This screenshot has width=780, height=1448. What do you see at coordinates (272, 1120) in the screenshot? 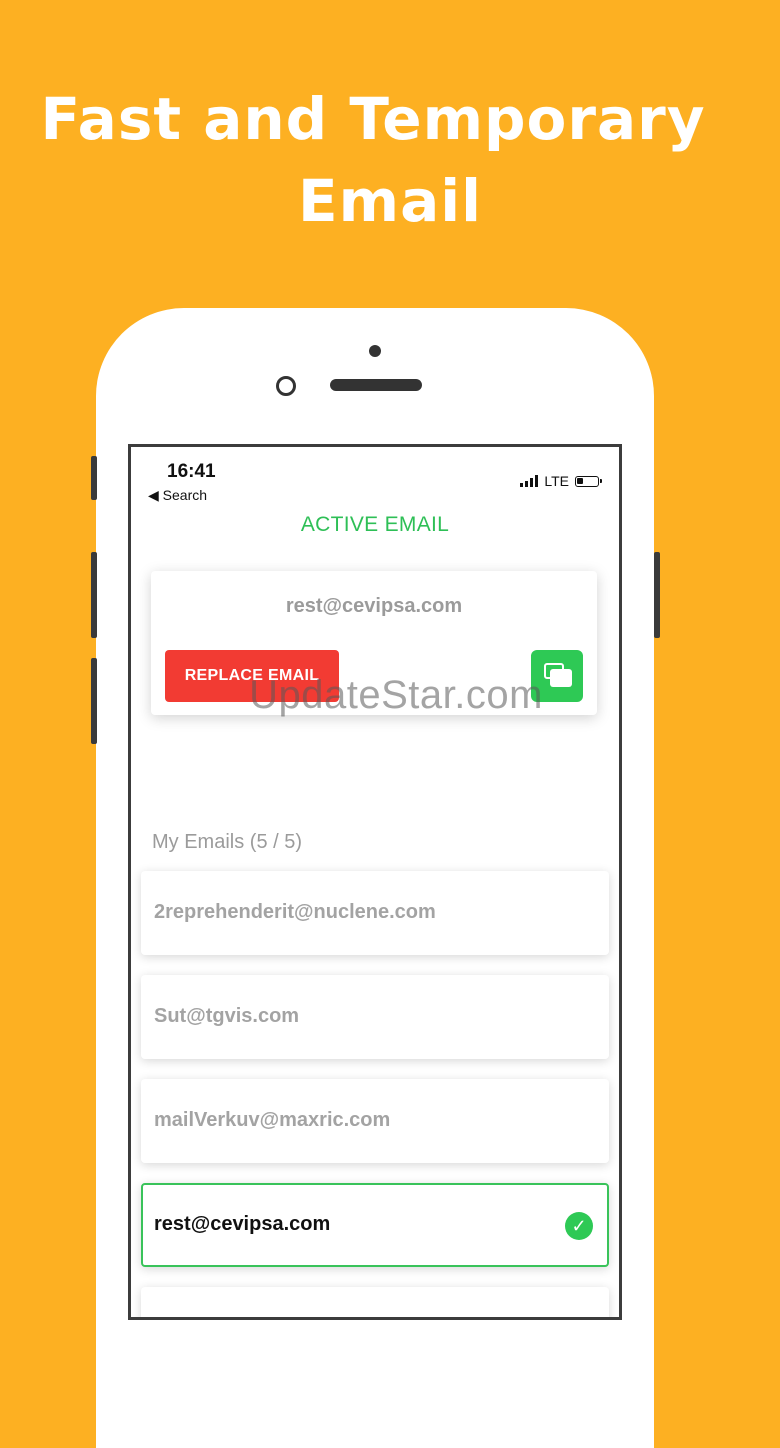
I see `email-item-address: mailVerkuv@maxric.com` at bounding box center [272, 1120].